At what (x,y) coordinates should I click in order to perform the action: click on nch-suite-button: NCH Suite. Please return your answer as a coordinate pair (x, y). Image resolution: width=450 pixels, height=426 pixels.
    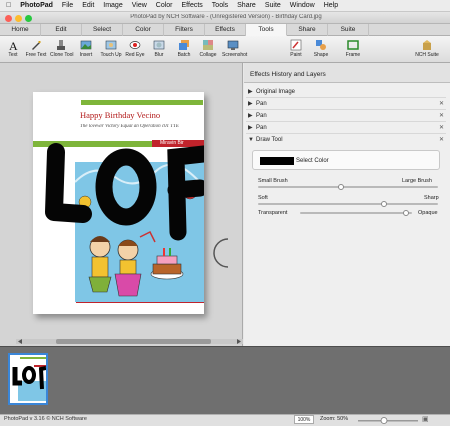
    Looking at the image, I should click on (427, 50).